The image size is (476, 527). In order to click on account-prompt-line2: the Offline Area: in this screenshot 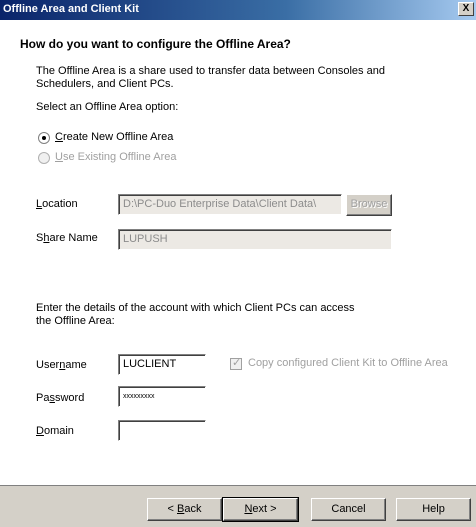, I will do `click(75, 321)`.